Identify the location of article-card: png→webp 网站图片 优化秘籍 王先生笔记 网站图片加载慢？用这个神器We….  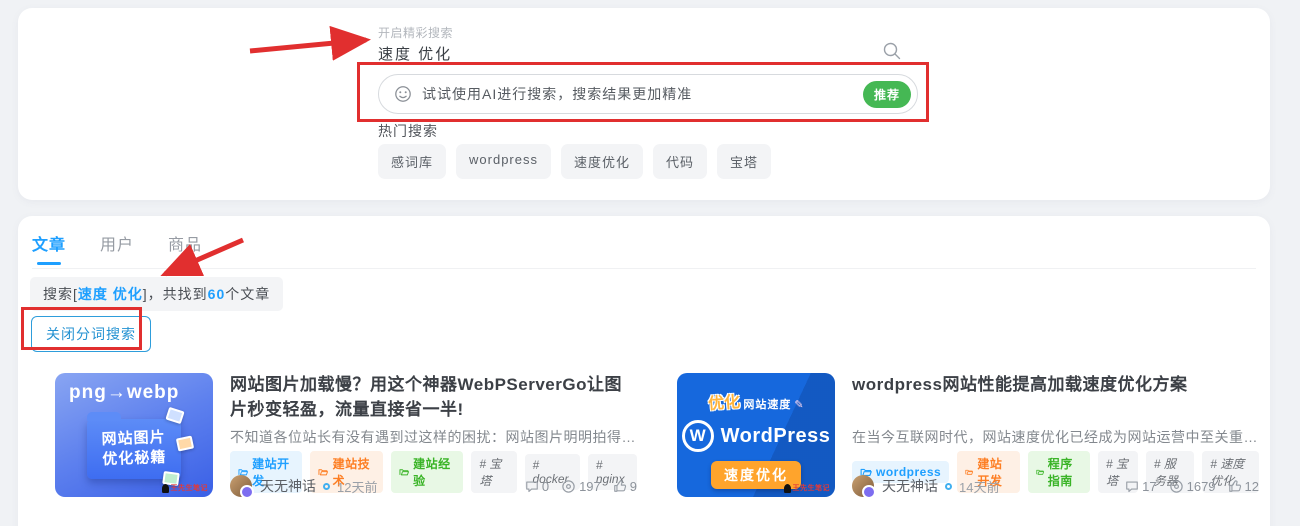
(346, 436).